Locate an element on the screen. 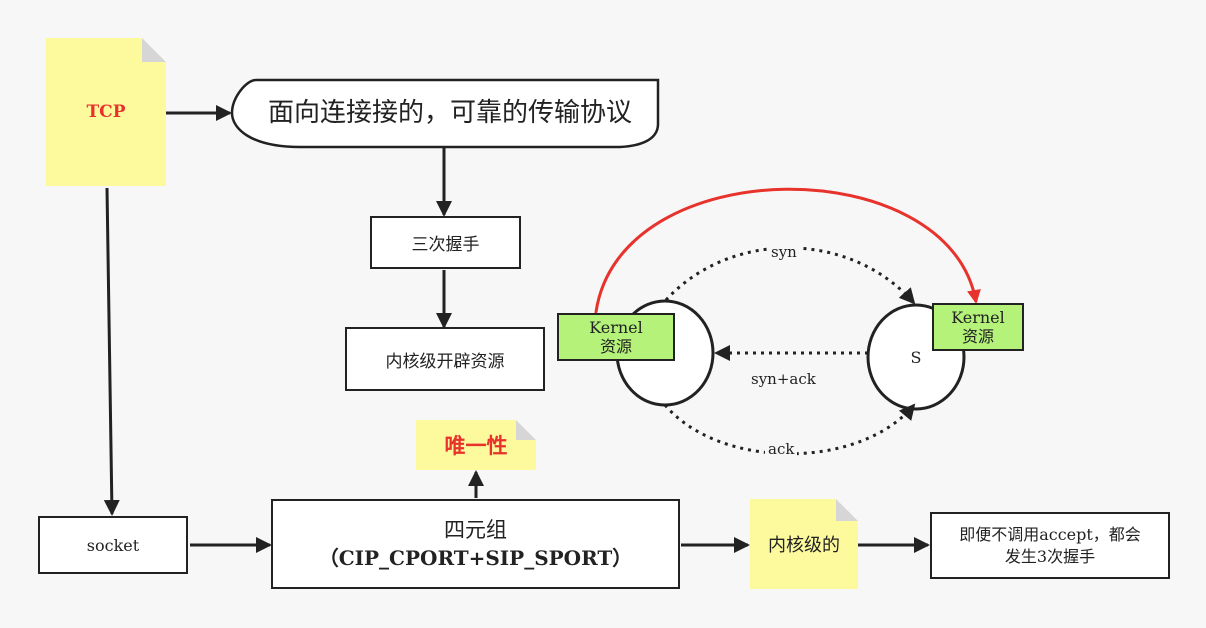 This screenshot has width=1206, height=628. syn-label: syn is located at coordinates (784, 252).